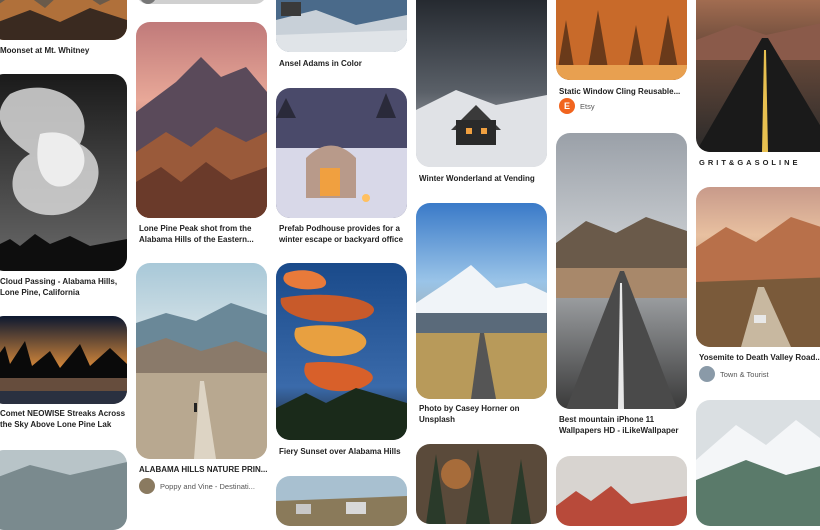 The width and height of the screenshot is (820, 530). Describe the element at coordinates (758, 76) in the screenshot. I see `pin-image-grit` at that location.